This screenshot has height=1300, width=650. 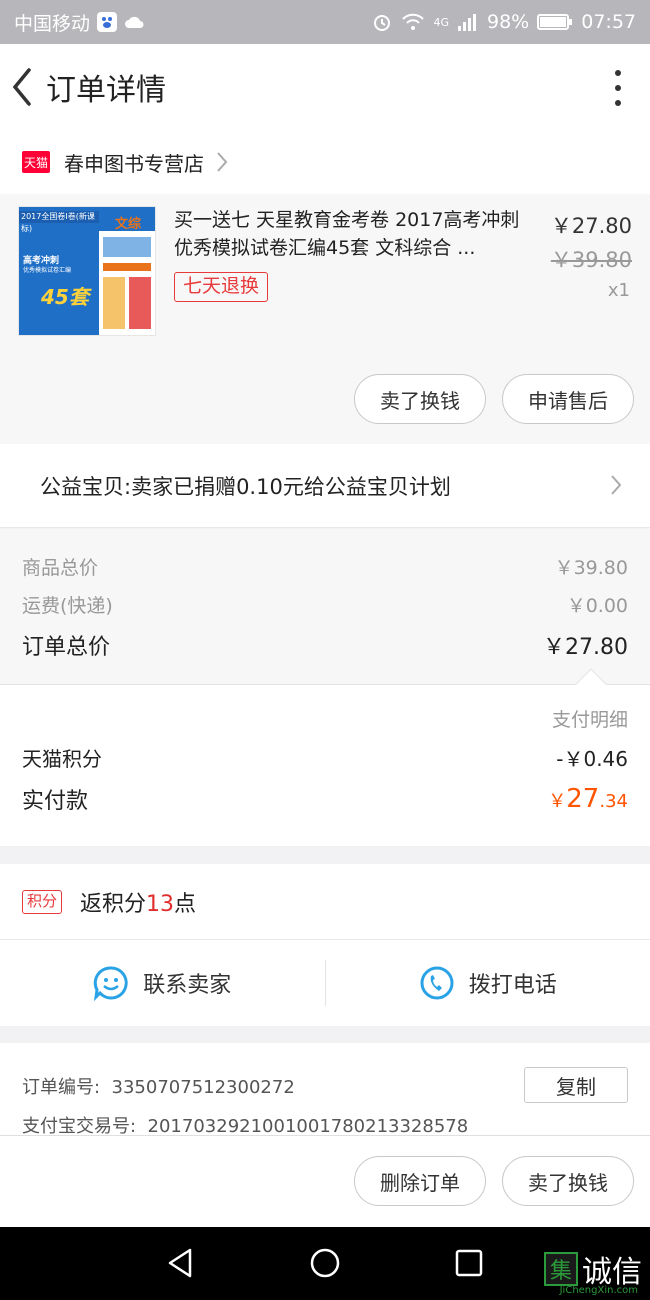 What do you see at coordinates (585, 647) in the screenshot?
I see `order-total-value: ￥27.80` at bounding box center [585, 647].